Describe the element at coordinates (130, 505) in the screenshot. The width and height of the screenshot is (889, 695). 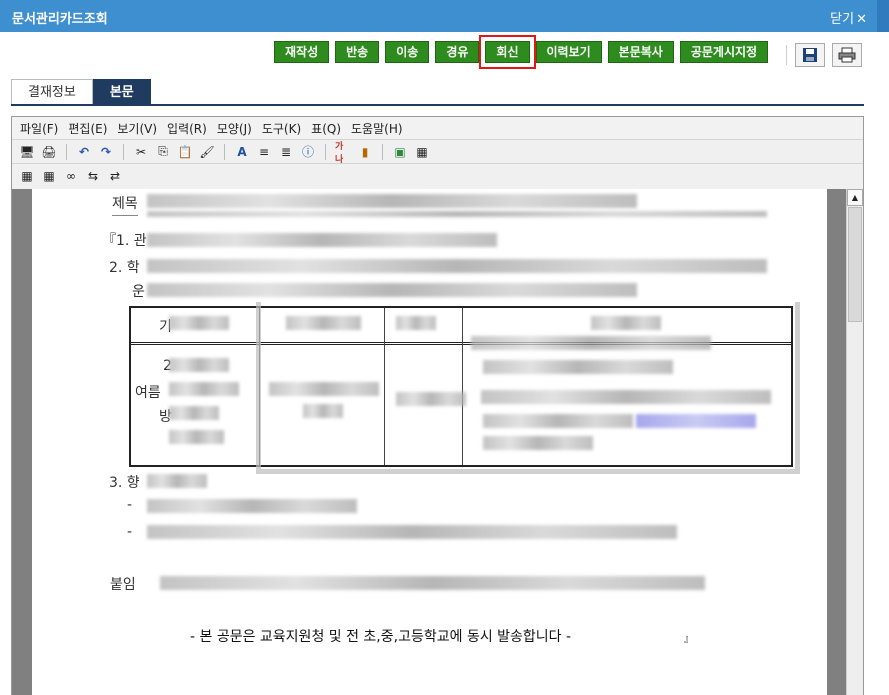
I see `doc-dash1: -` at that location.